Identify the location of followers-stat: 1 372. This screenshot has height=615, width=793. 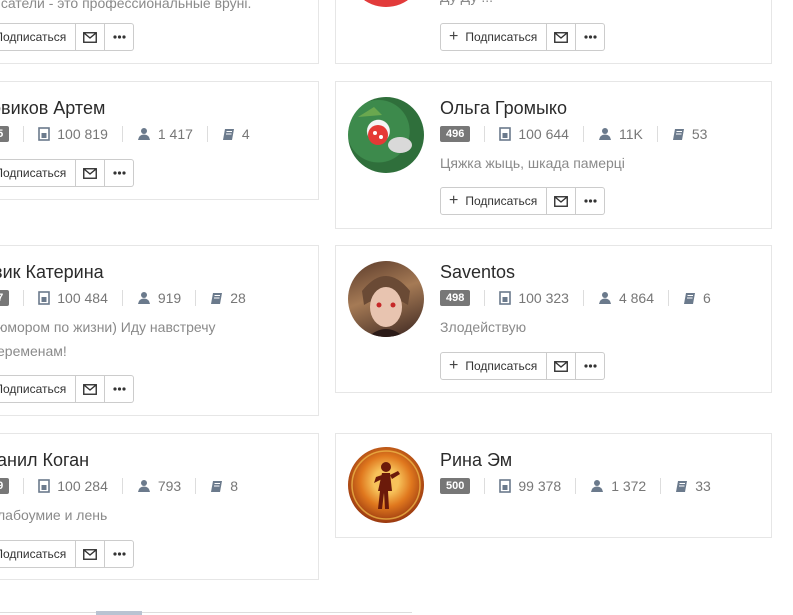
(618, 486).